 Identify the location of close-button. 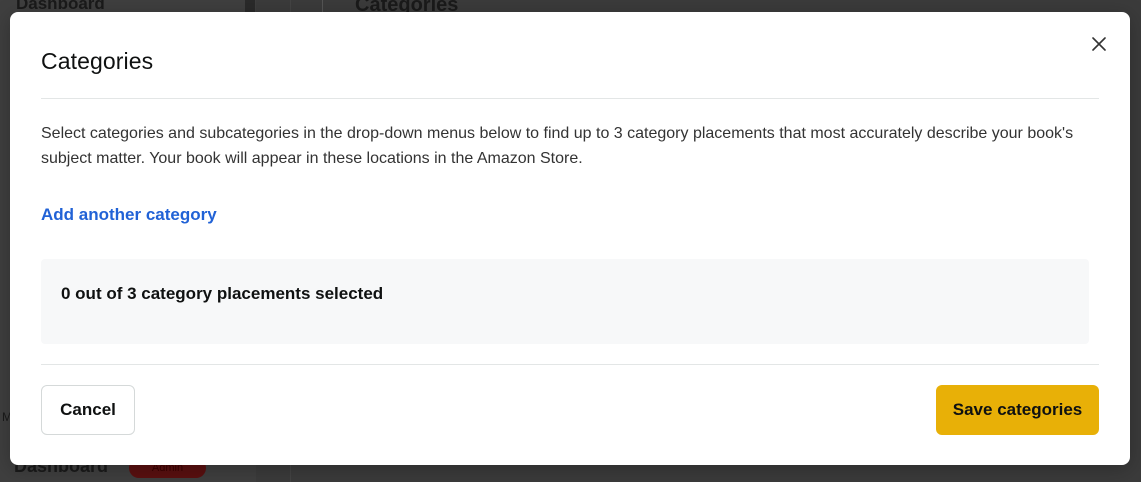
(1099, 44).